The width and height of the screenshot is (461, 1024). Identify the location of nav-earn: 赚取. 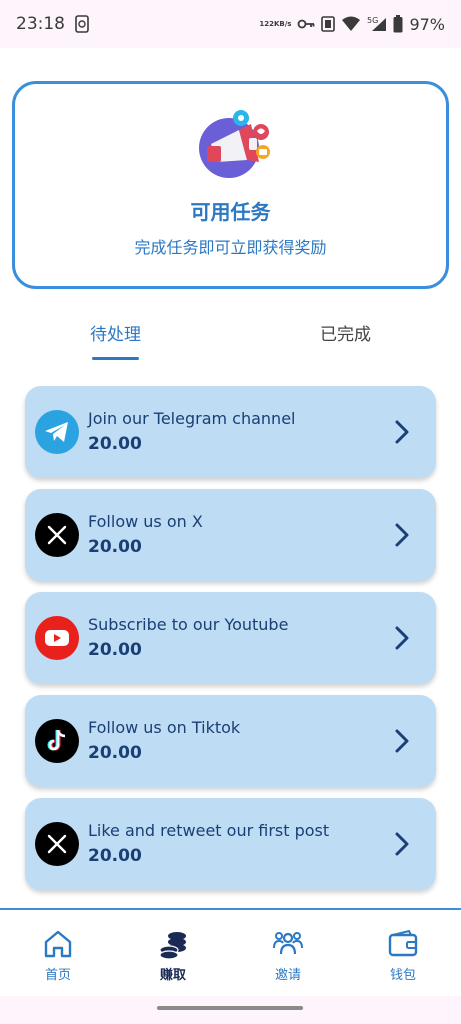
(173, 955).